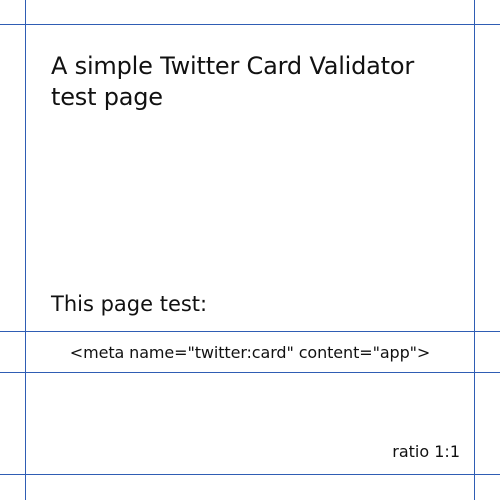 The image size is (500, 500). I want to click on guide-line-bottom, so click(250, 474).